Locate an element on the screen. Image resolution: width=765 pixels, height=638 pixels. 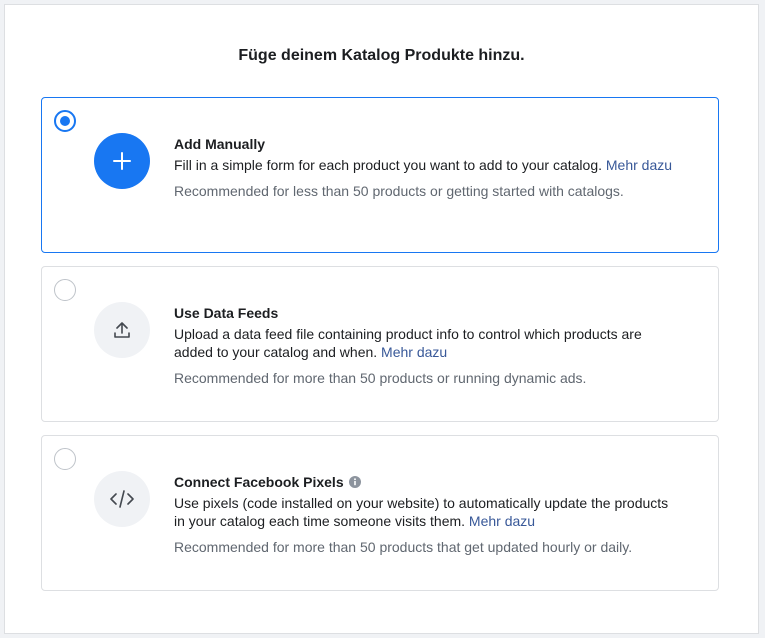
info-icon is located at coordinates (354, 482).